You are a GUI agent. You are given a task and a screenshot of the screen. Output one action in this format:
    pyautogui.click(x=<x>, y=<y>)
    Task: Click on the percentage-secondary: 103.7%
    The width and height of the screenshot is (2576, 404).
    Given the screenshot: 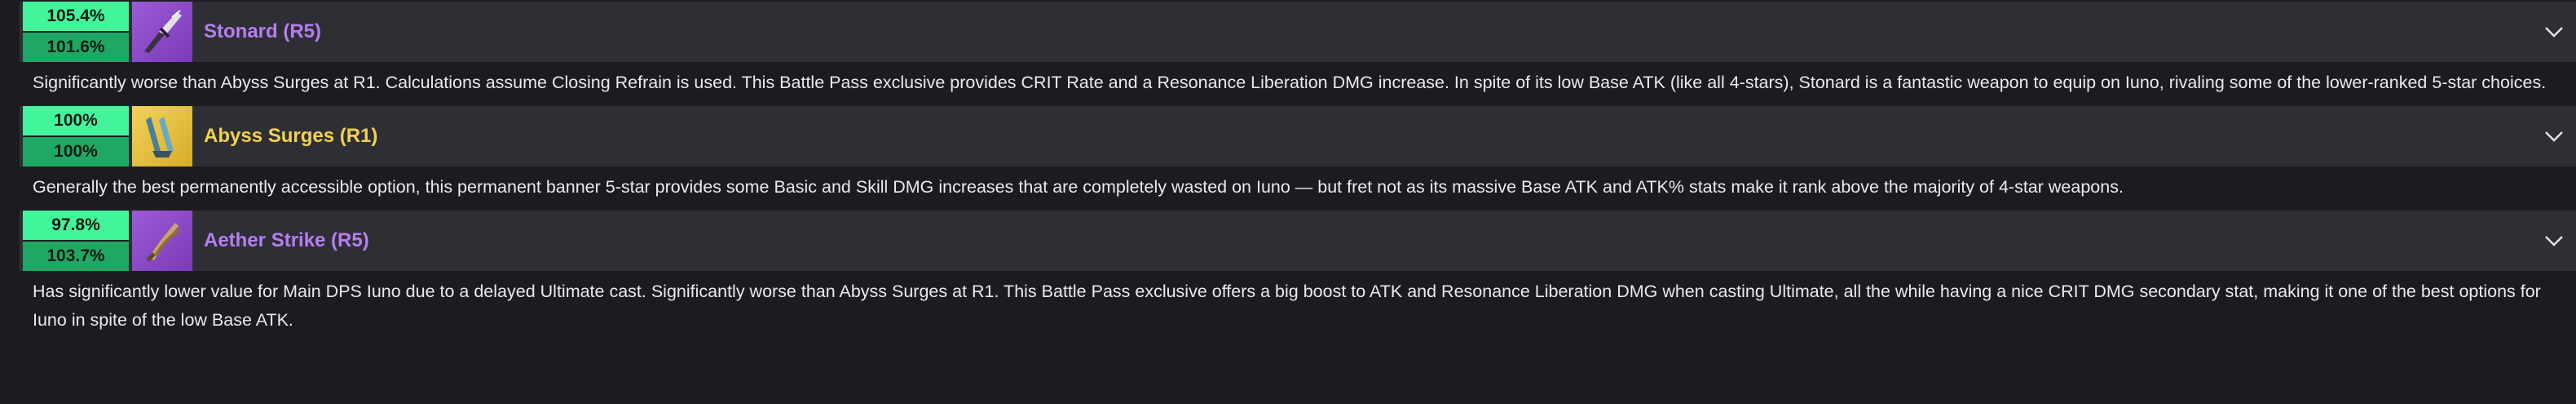 What is the action you would take?
    pyautogui.click(x=76, y=256)
    